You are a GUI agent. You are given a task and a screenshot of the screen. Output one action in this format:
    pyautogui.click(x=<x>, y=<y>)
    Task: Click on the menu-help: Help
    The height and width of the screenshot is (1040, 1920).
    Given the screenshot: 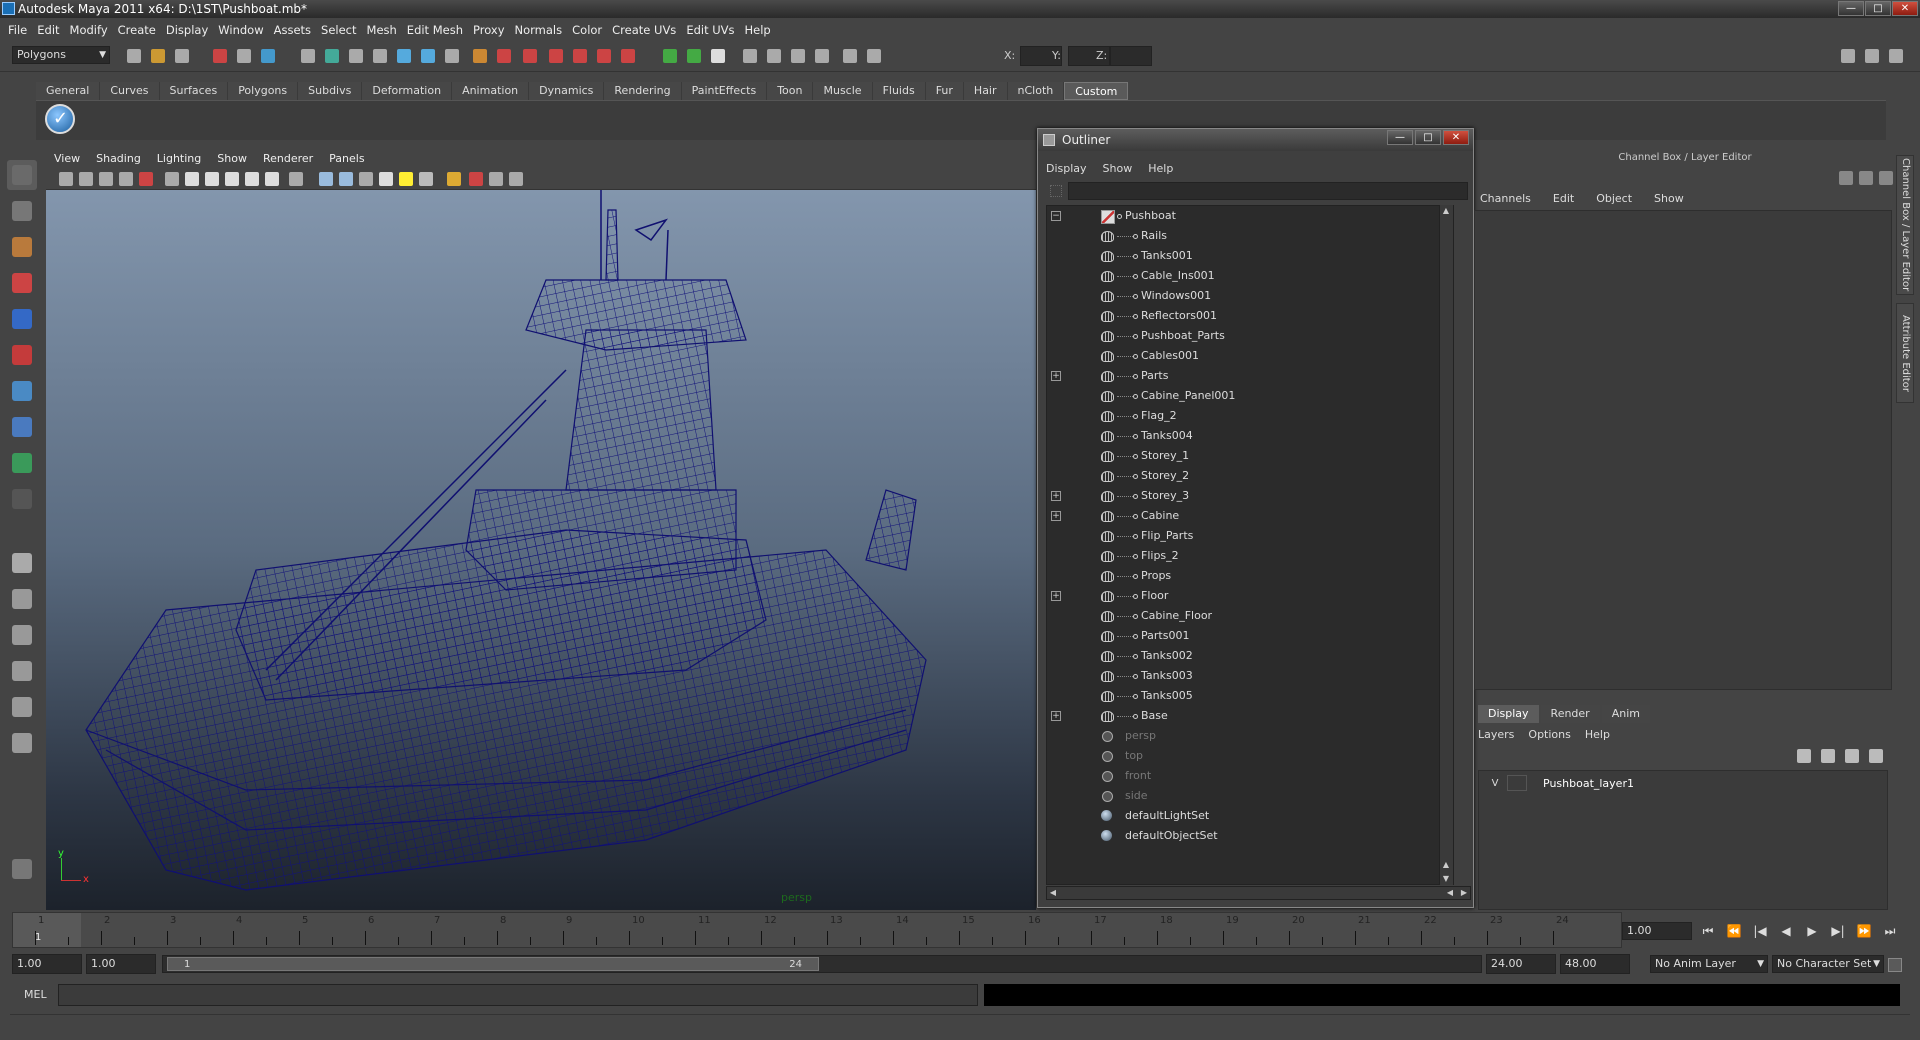 What is the action you would take?
    pyautogui.click(x=761, y=30)
    